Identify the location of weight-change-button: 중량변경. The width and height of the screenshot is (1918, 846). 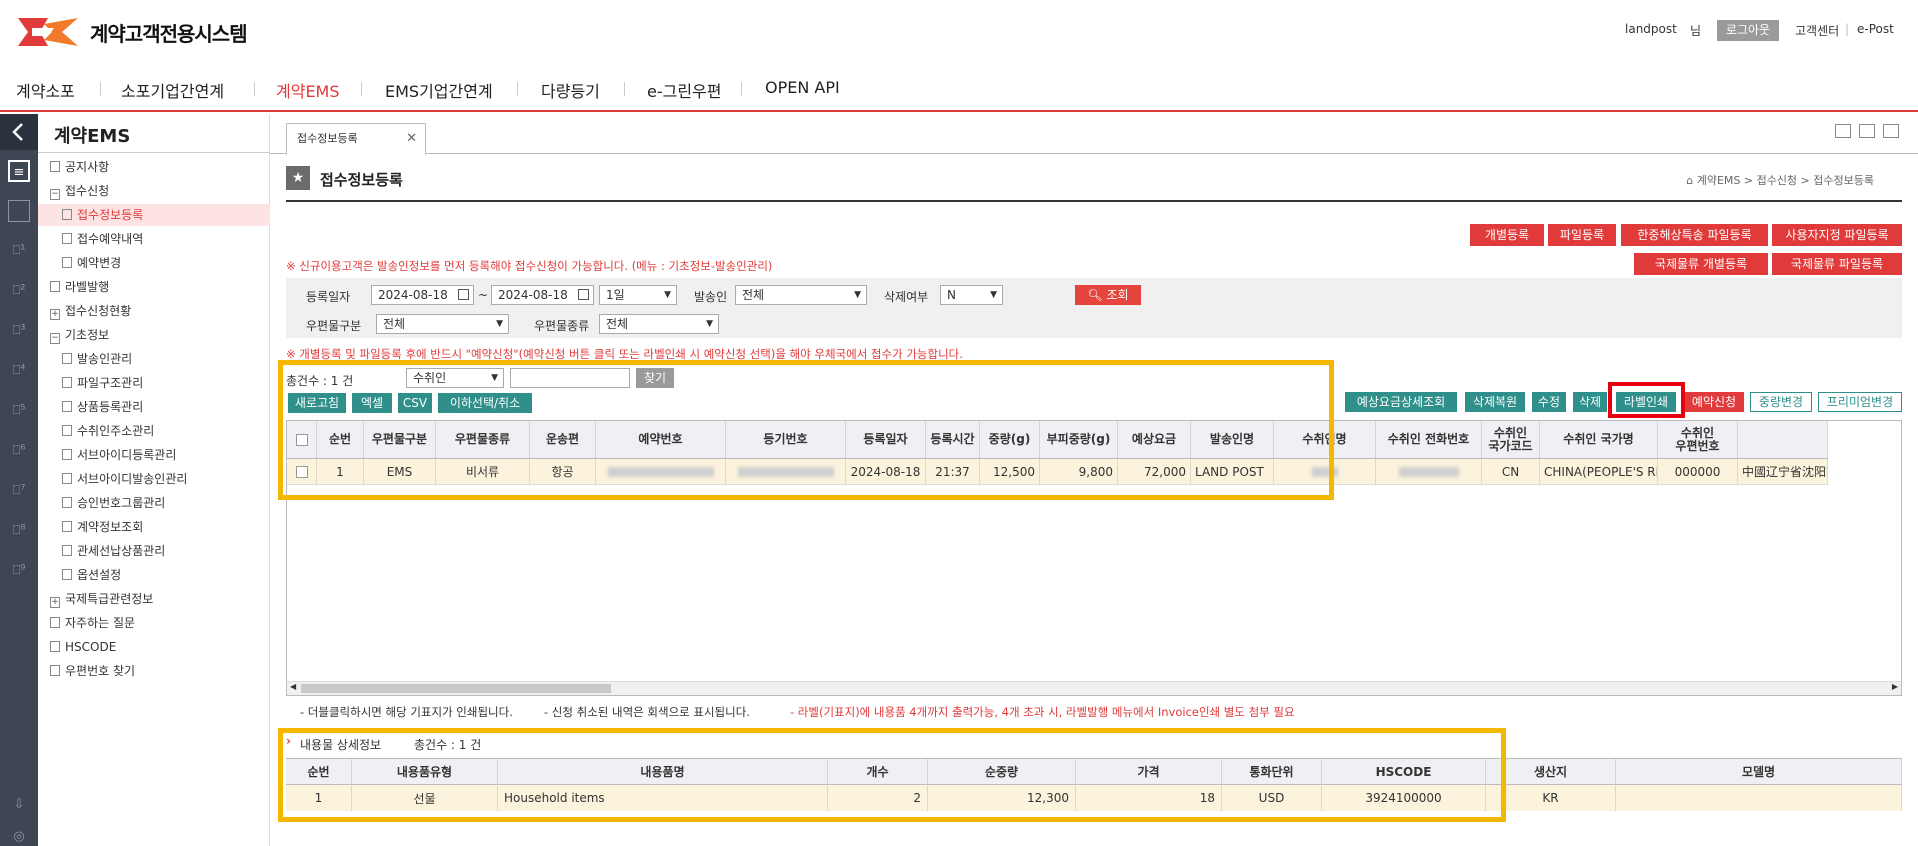
(1781, 402).